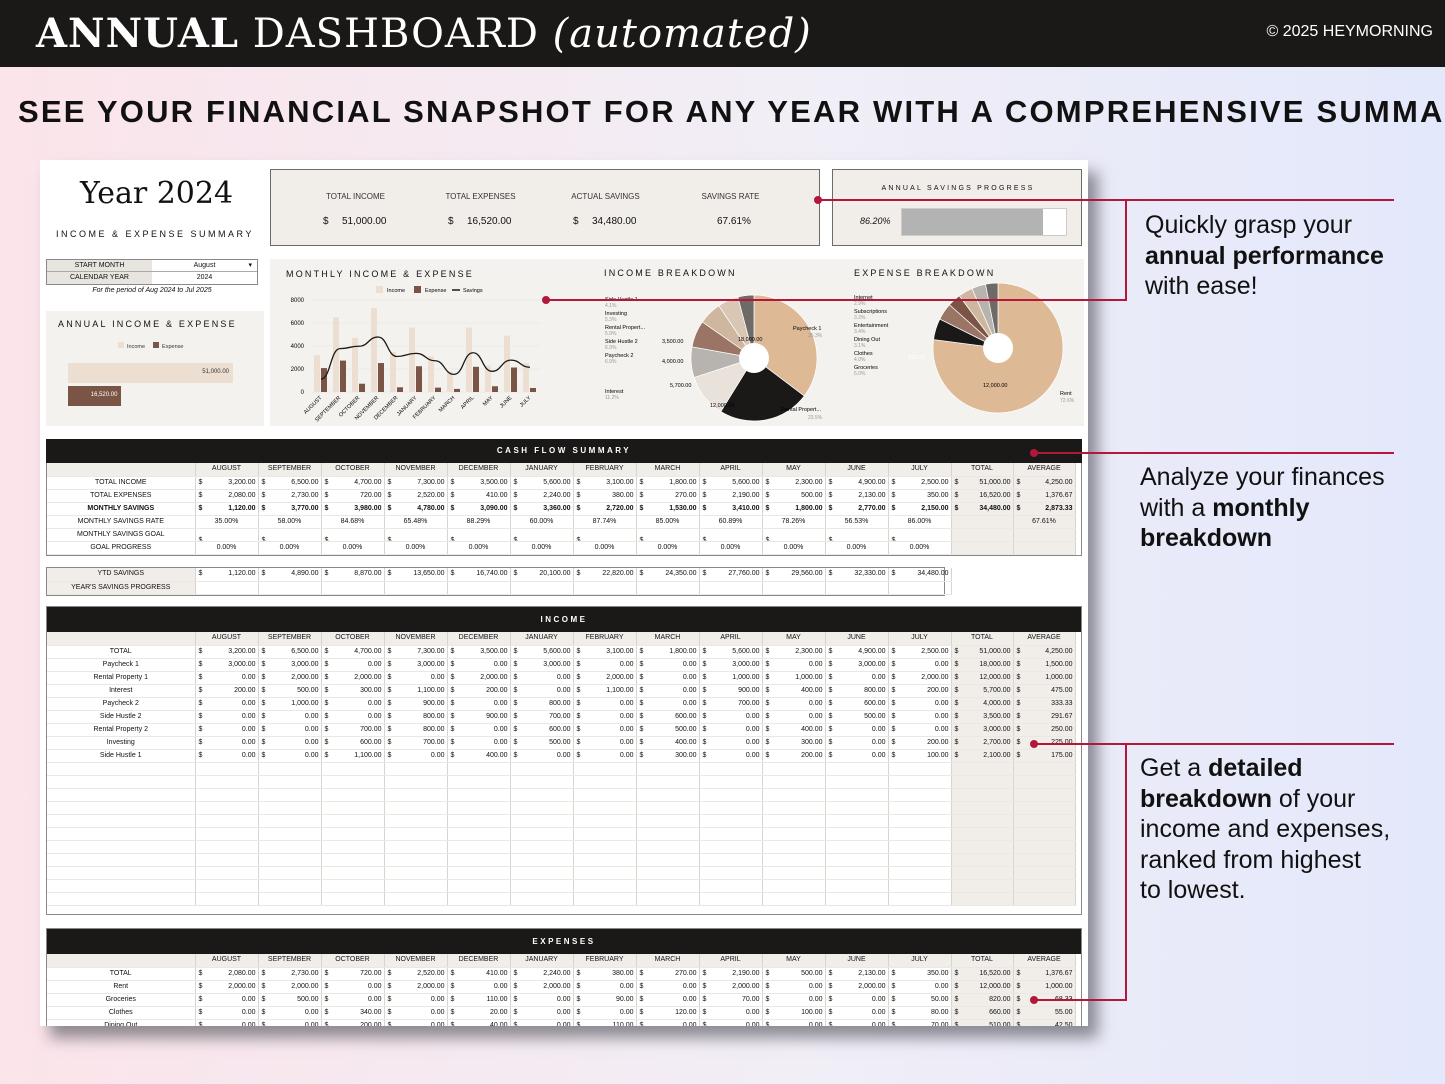  Describe the element at coordinates (1044, 974) in the screenshot. I see `value-cell: $1,376.67` at that location.